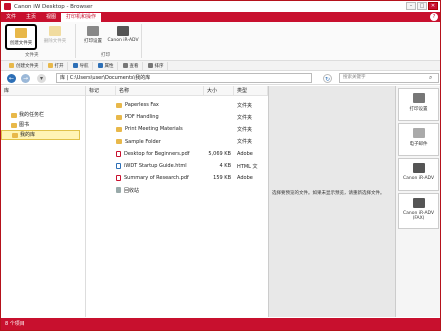 Image resolution: width=441 pixels, height=331 pixels. I want to click on column-size: 大小, so click(219, 90).